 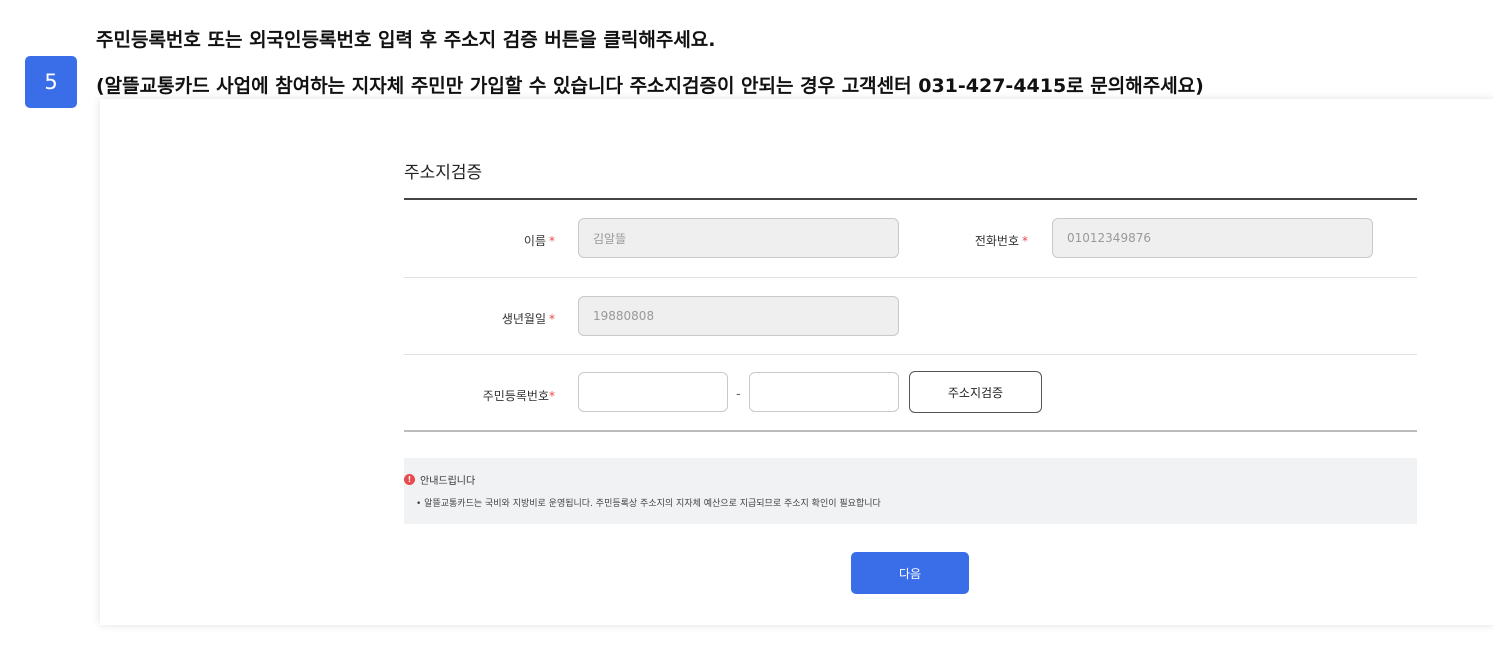 What do you see at coordinates (518, 396) in the screenshot?
I see `rrn-label: 주민등록번호*` at bounding box center [518, 396].